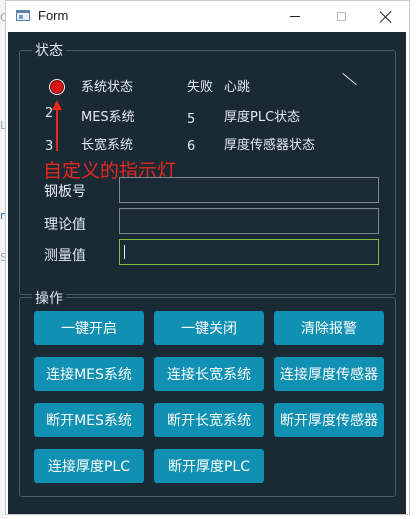 Image resolution: width=416 pixels, height=519 pixels. Describe the element at coordinates (270, 145) in the screenshot. I see `thickness-sensor-status-label: 厚度传感器状态` at that location.